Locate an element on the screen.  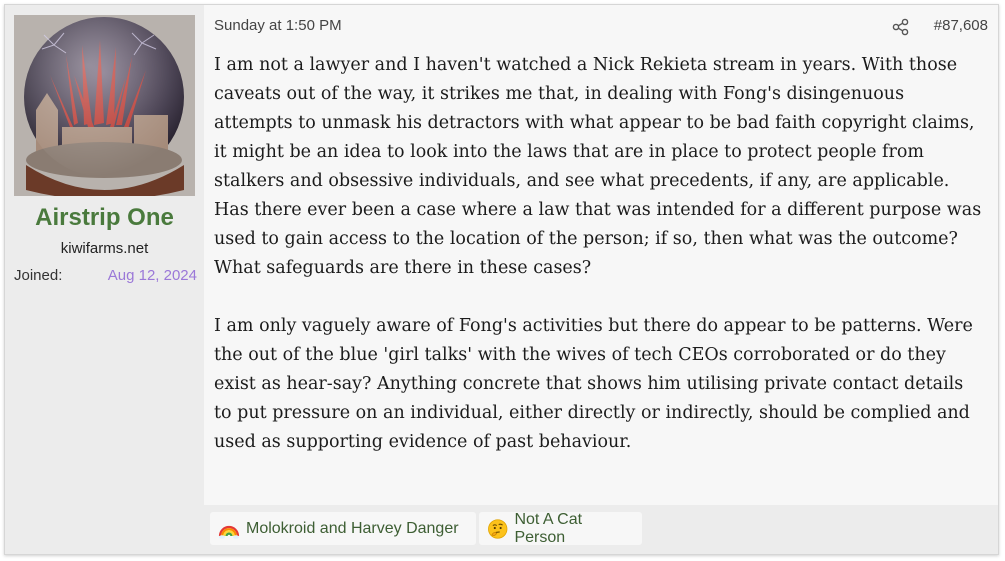
thinking-face-icon is located at coordinates (498, 528).